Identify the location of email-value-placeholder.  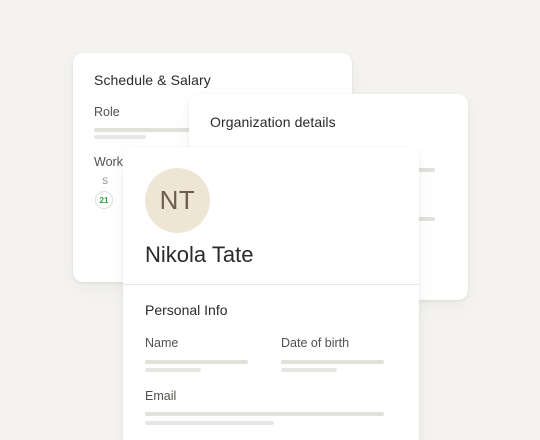
(264, 414).